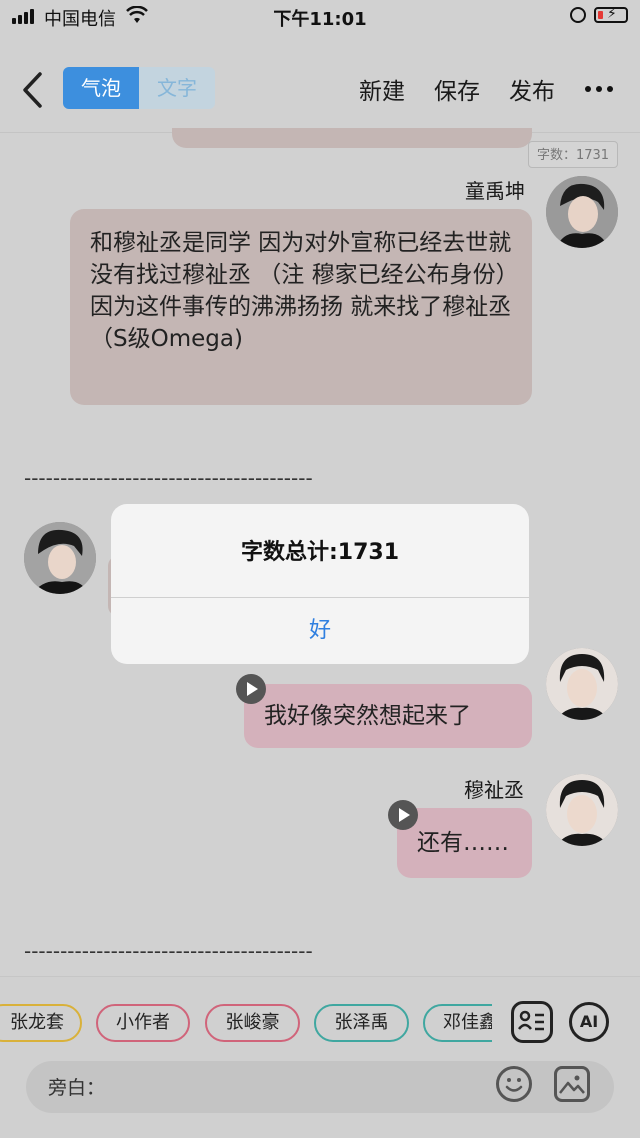 The height and width of the screenshot is (1138, 640). I want to click on word-count-badge: 字数：1731, so click(573, 154).